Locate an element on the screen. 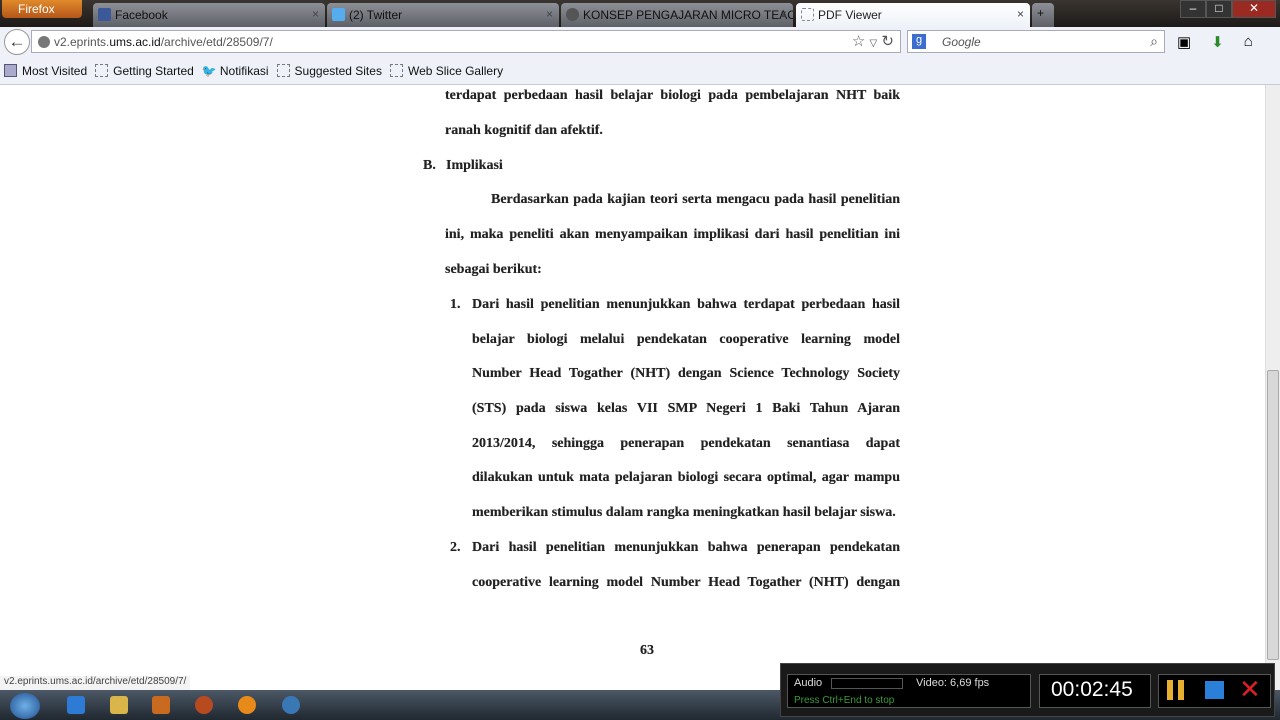 The image size is (1280, 720). tab-label: (2) Twitter is located at coordinates (376, 15).